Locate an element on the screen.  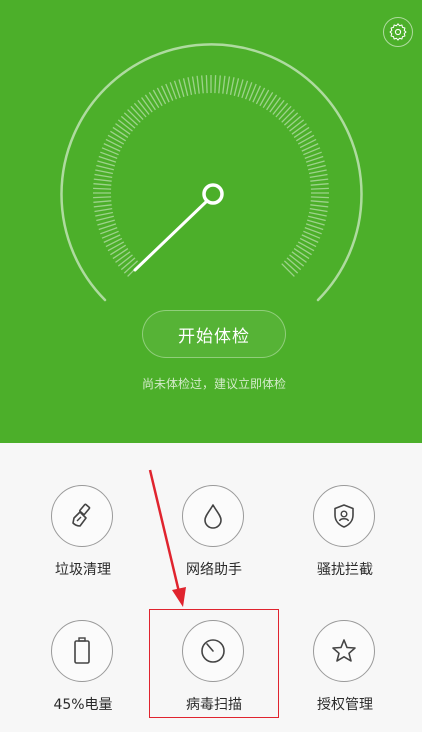
broom-icon is located at coordinates (82, 516).